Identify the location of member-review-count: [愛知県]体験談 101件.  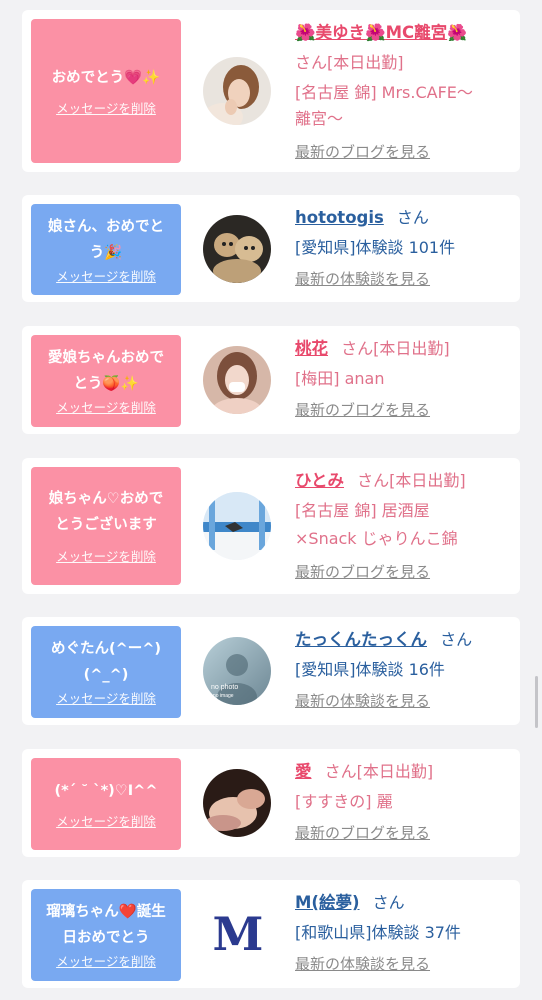
(375, 247).